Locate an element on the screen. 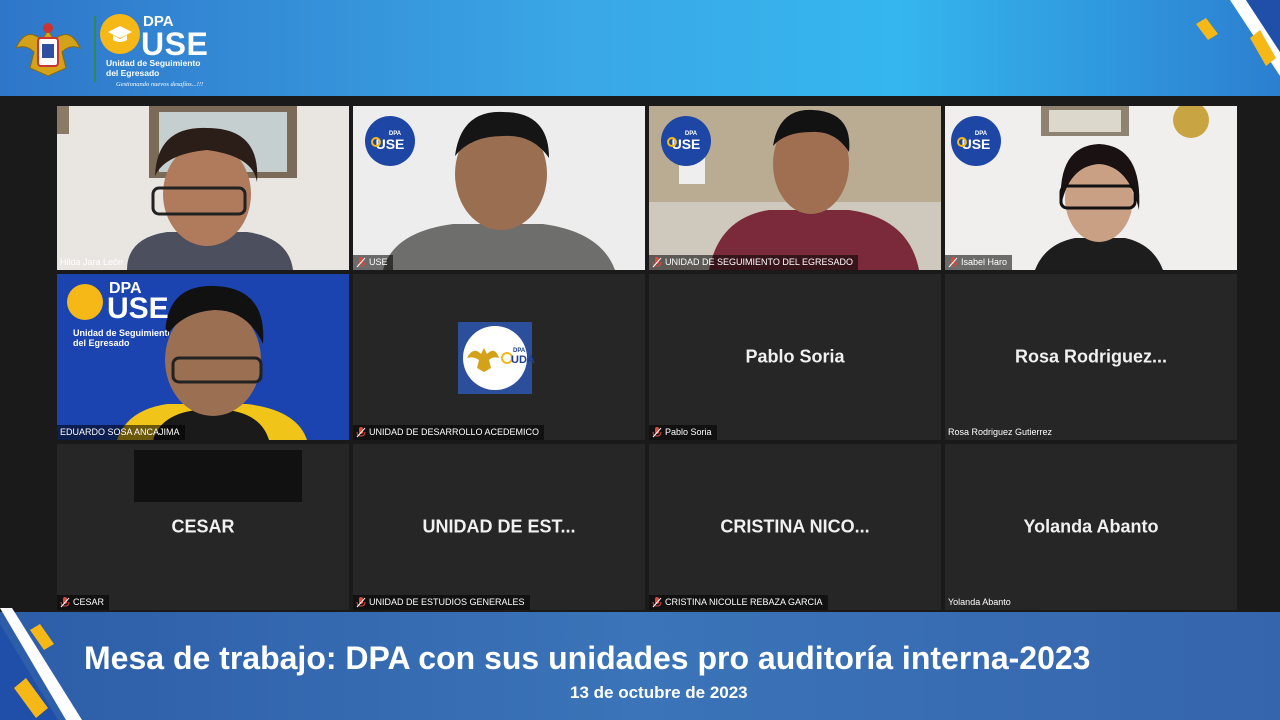 The width and height of the screenshot is (1280, 720). participant-tile: Pablo Soria Pablo Soria is located at coordinates (795, 357).